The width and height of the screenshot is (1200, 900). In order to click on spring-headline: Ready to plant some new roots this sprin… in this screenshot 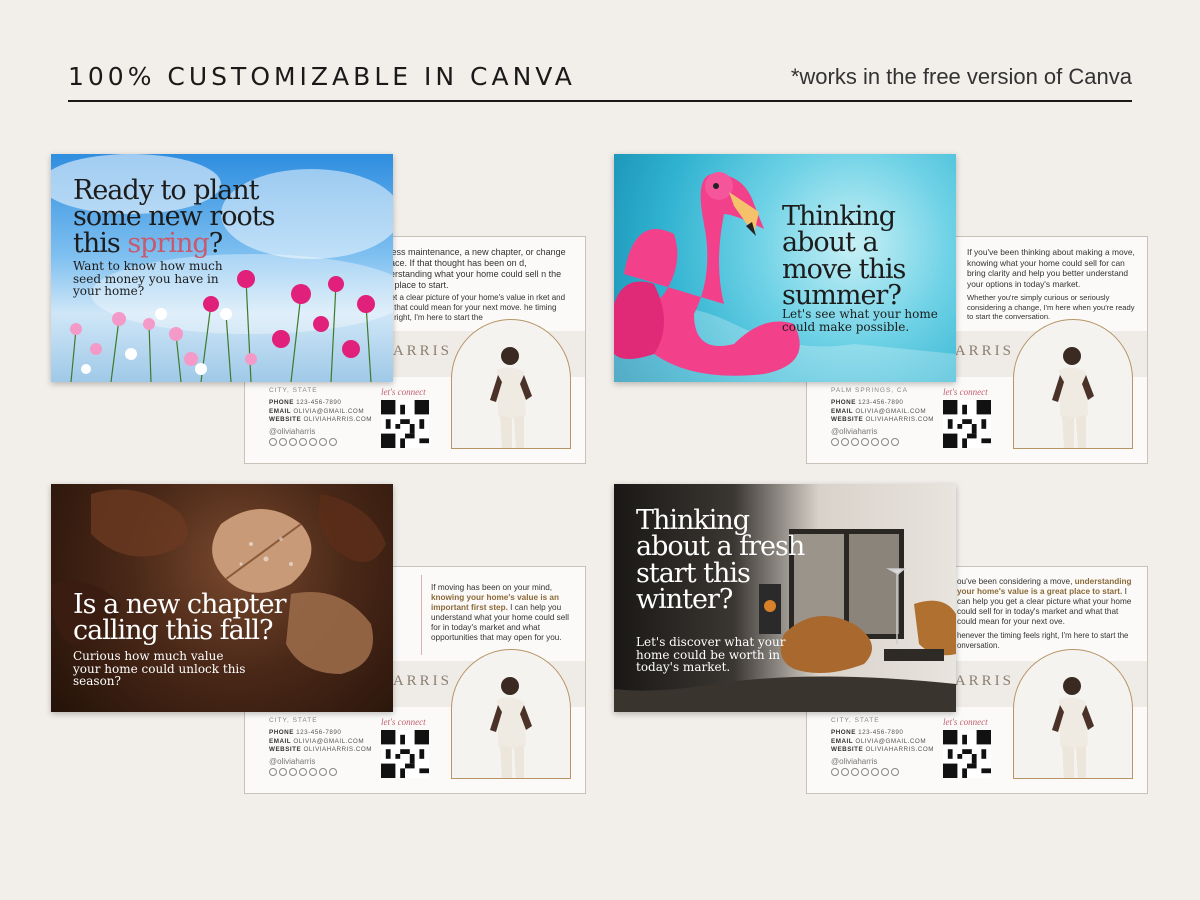, I will do `click(174, 218)`.